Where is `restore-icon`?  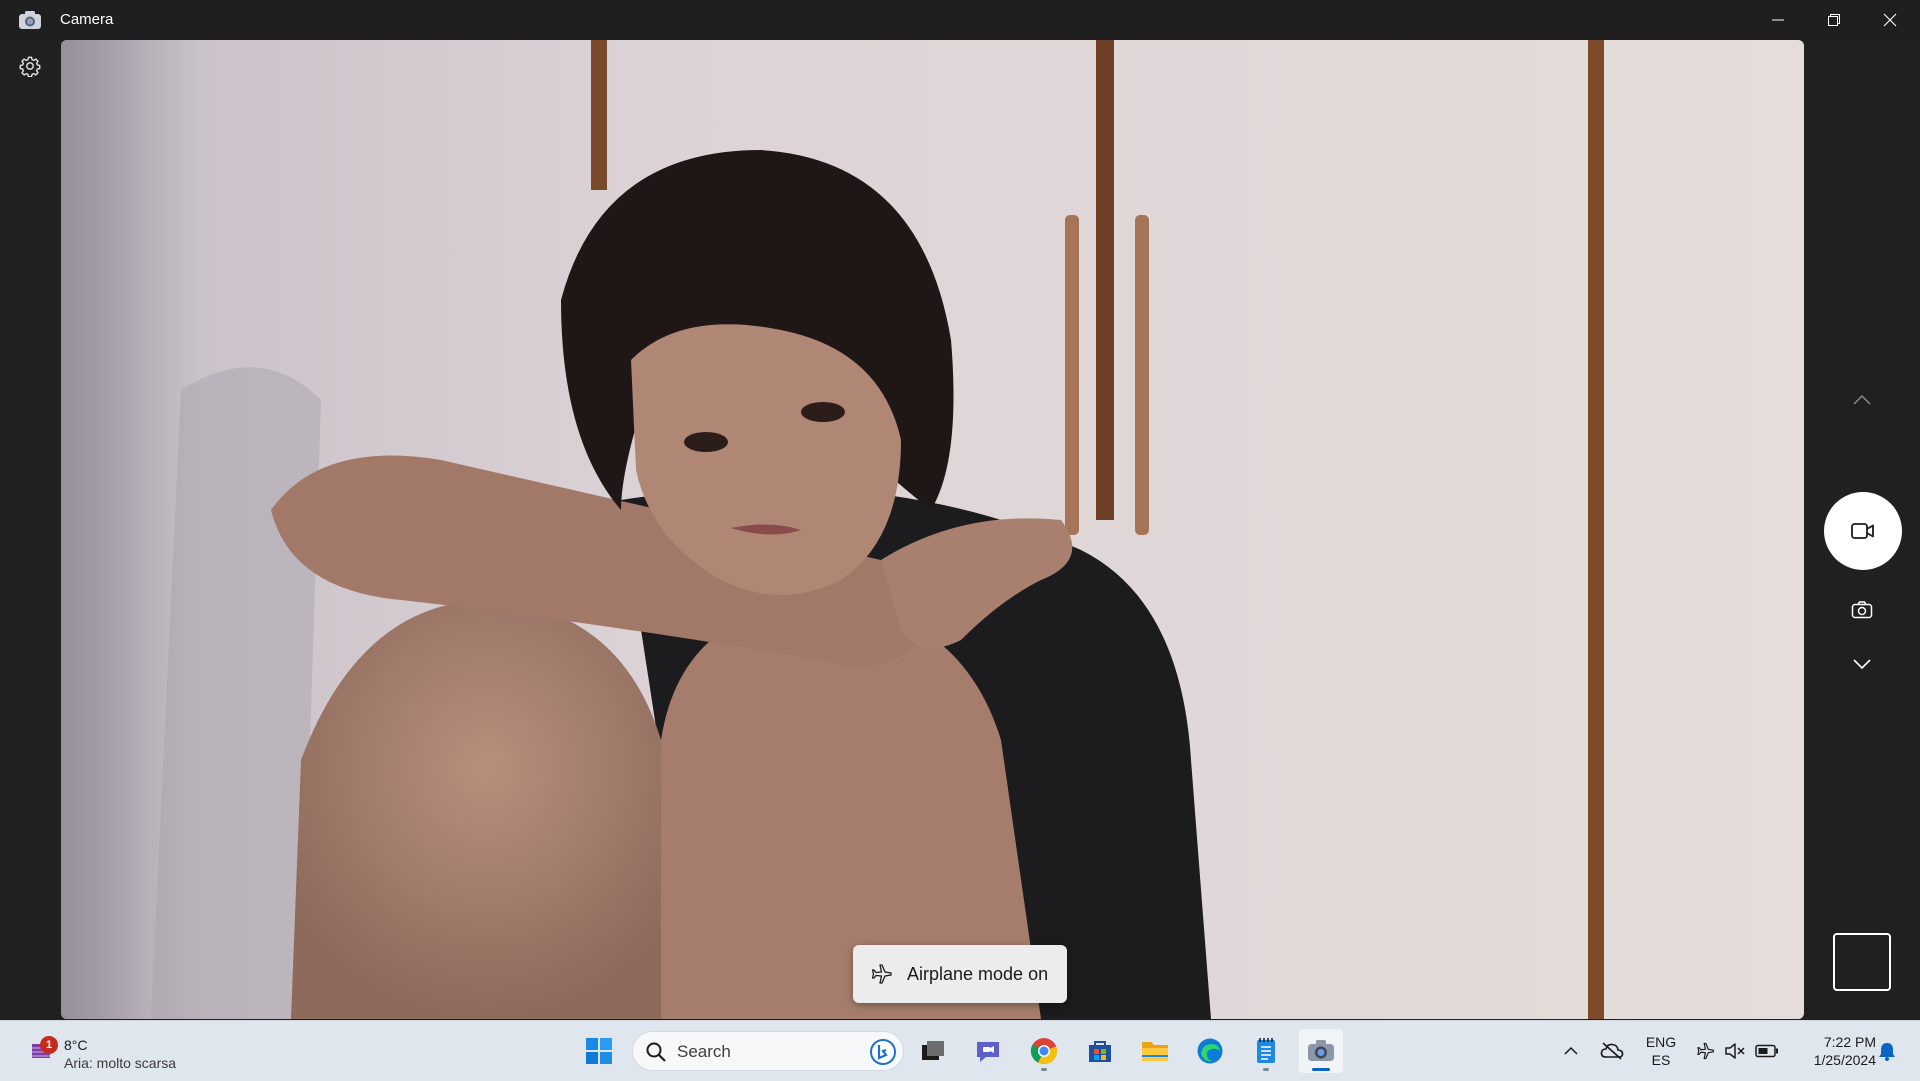
restore-icon is located at coordinates (1834, 20).